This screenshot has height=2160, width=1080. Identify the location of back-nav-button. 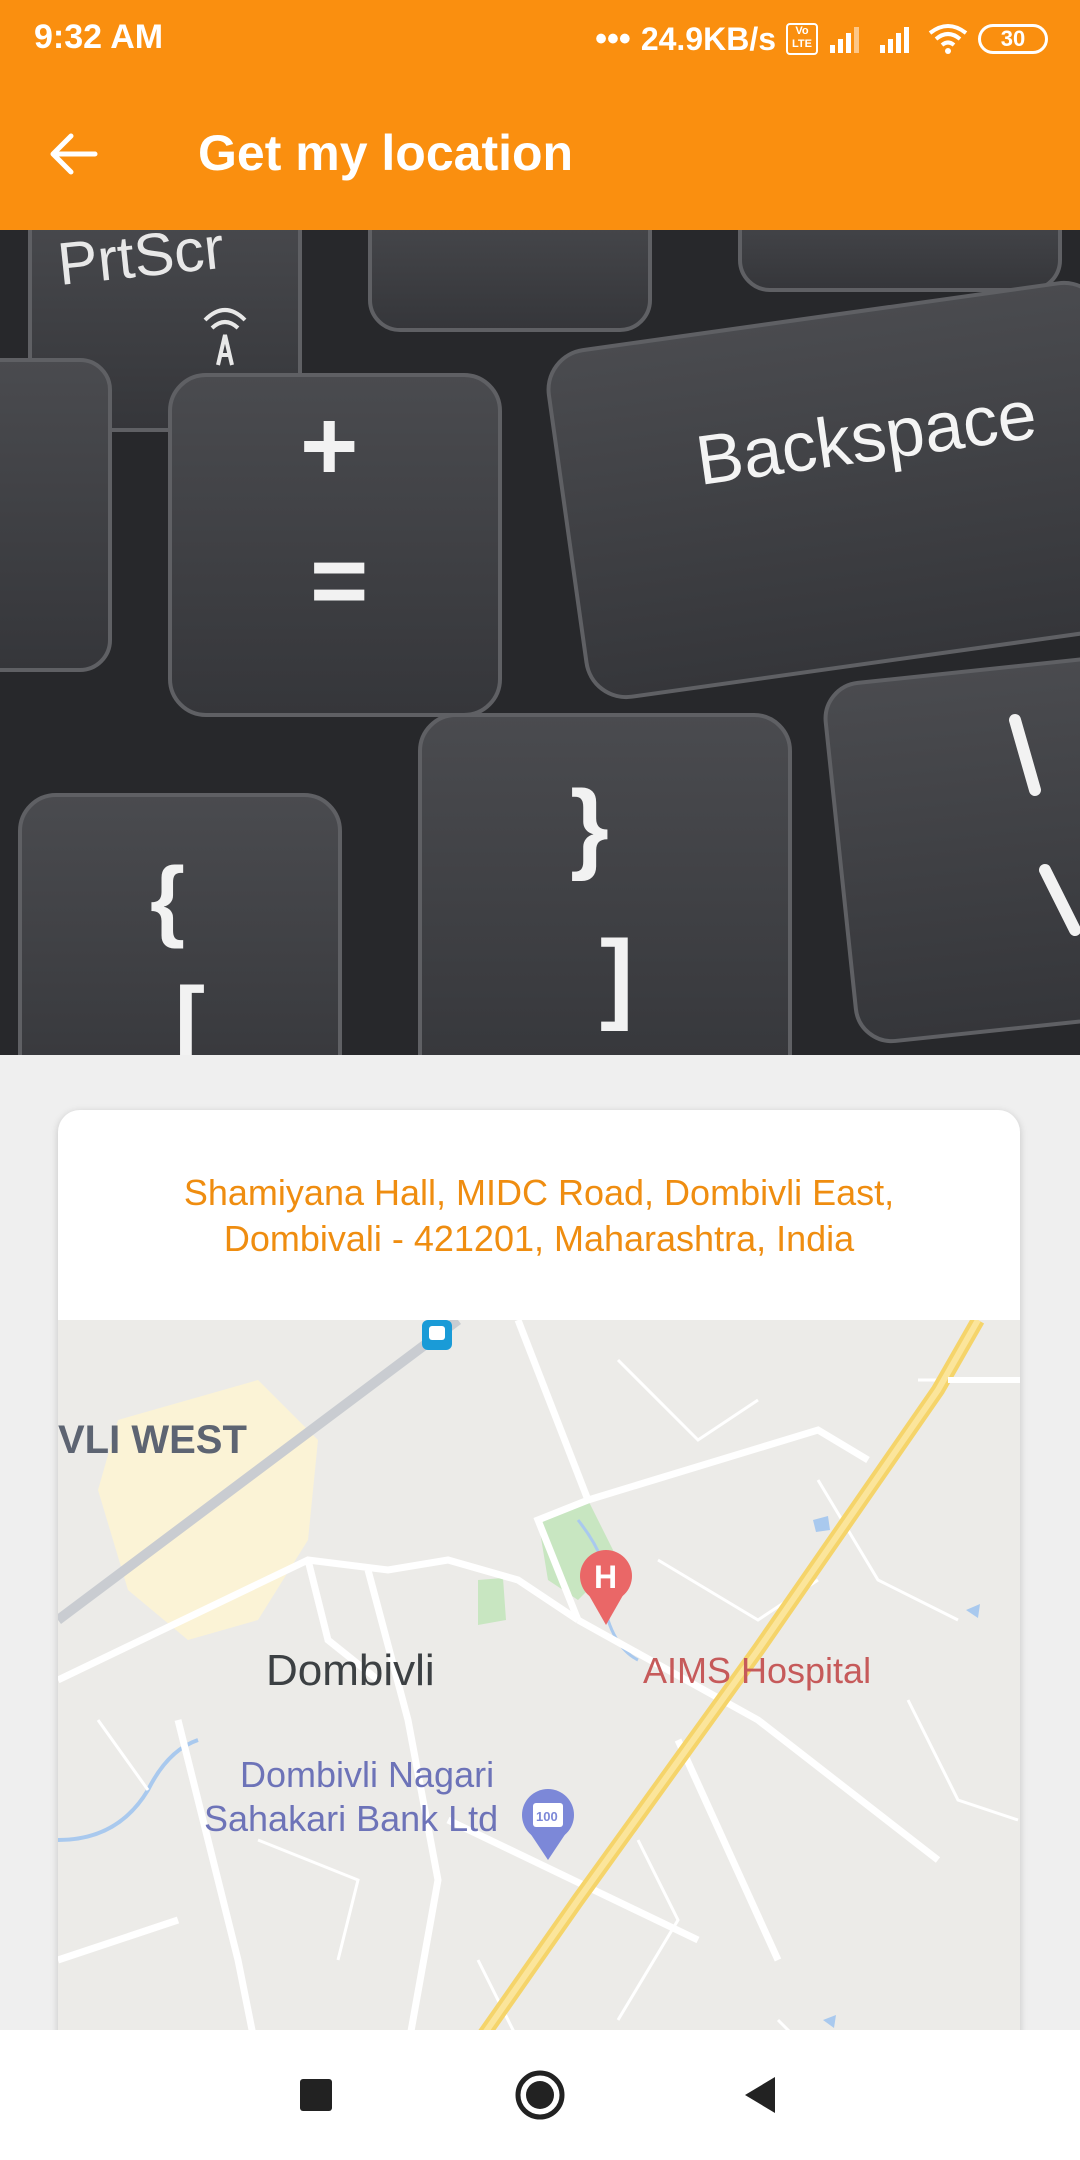
(760, 2095).